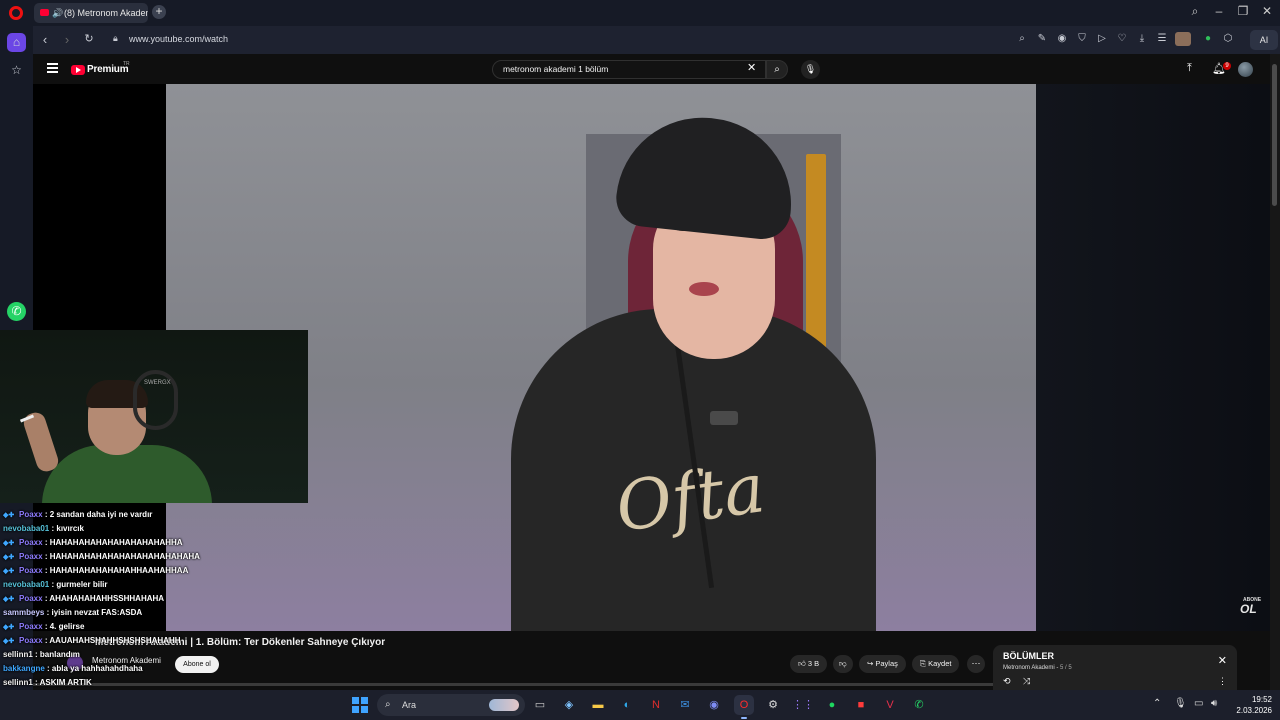 The image size is (1280, 720). I want to click on search-button: ⌕, so click(777, 69).